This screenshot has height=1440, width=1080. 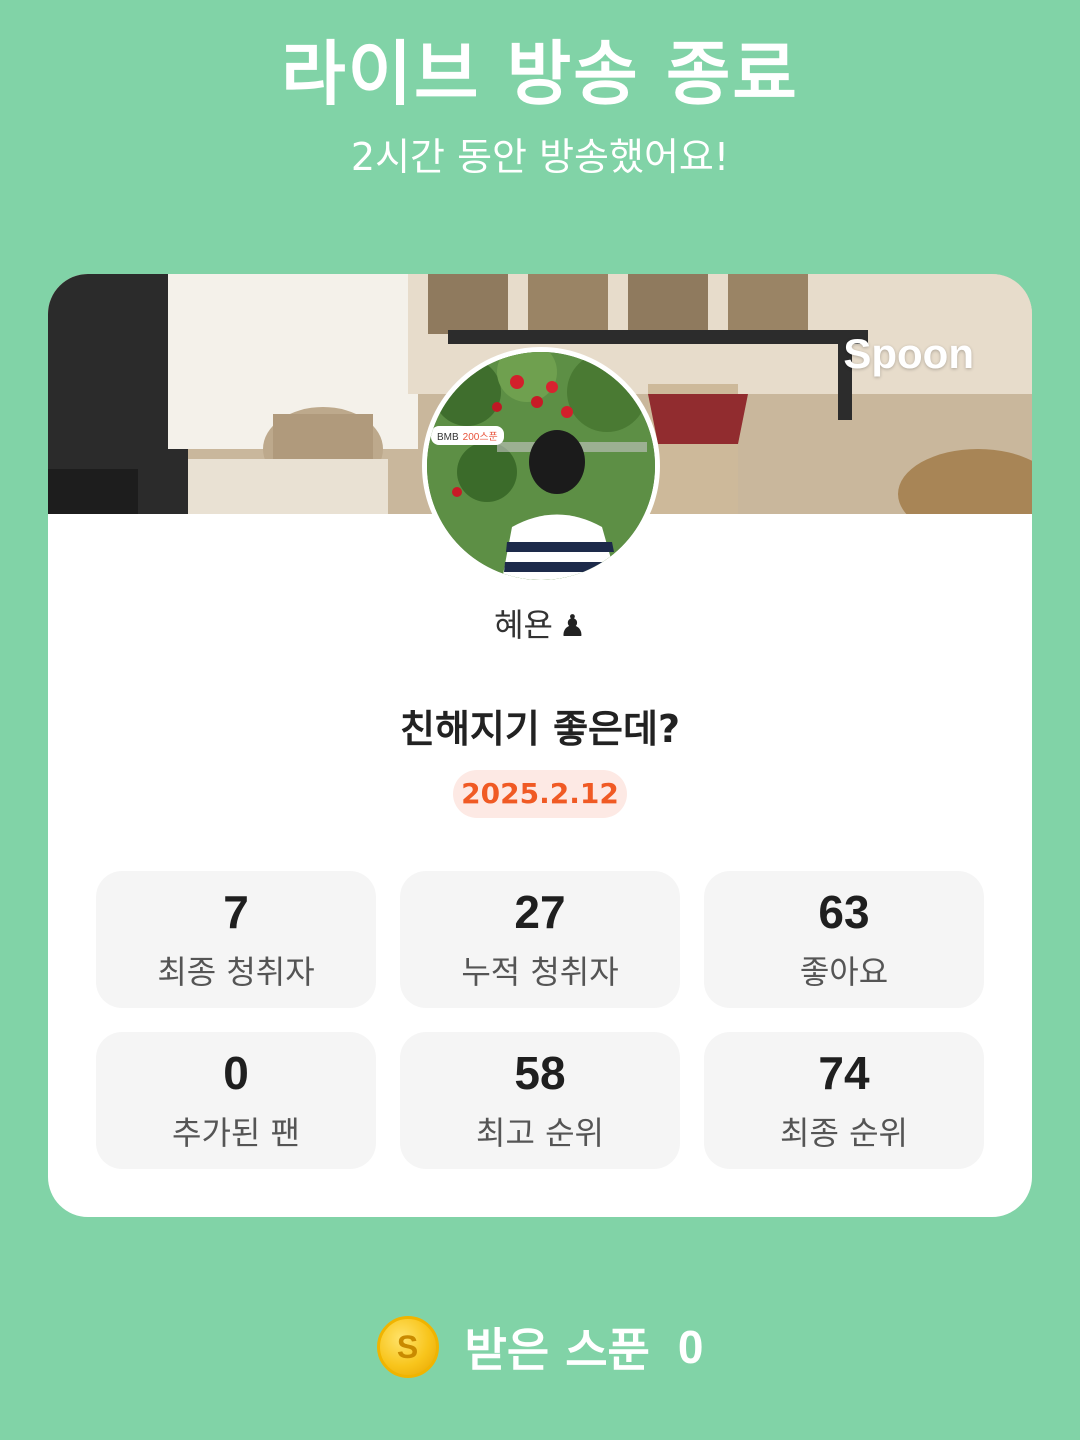 I want to click on stat-value: 7, so click(x=236, y=912).